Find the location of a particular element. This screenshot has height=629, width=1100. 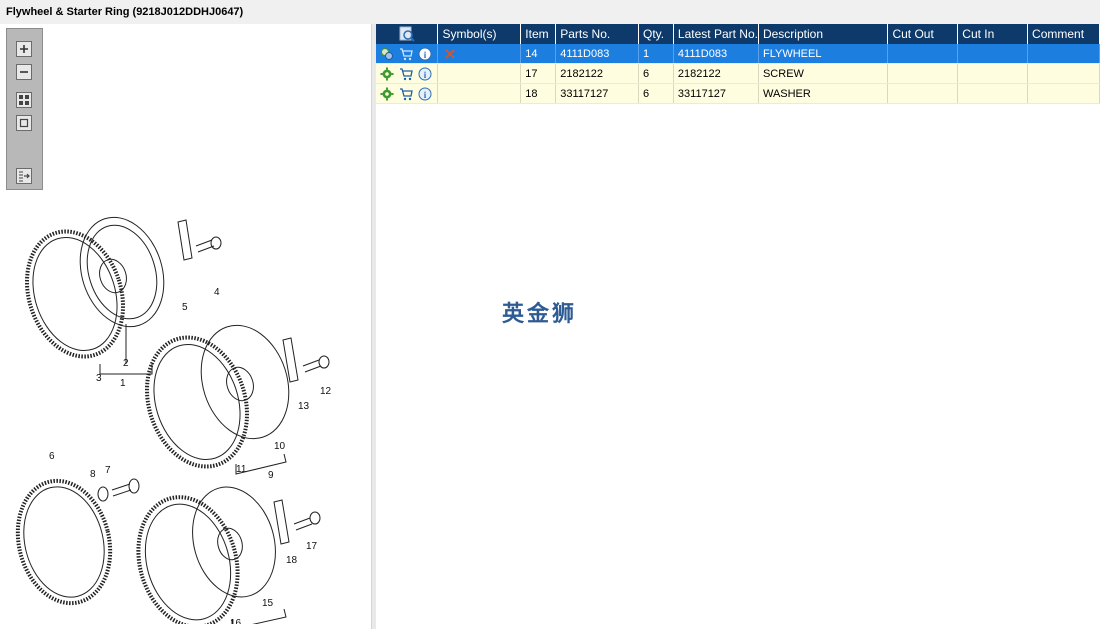

callout-10: 10 is located at coordinates (280, 446).